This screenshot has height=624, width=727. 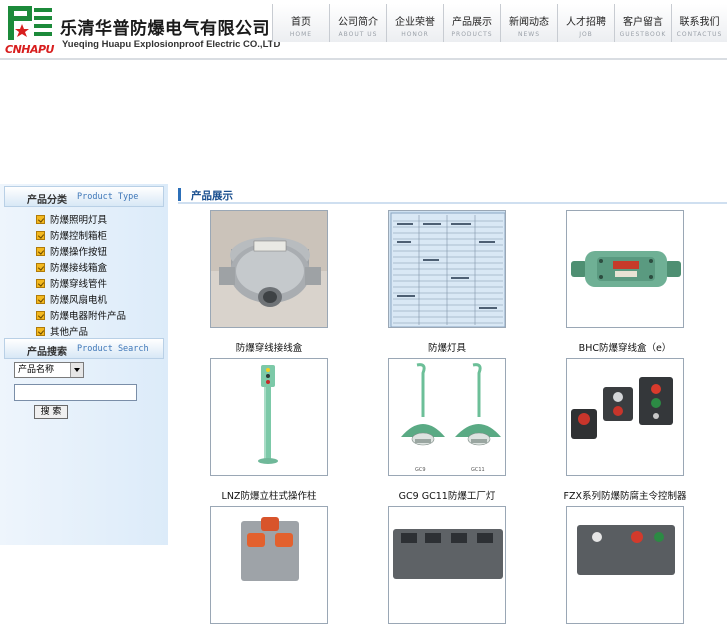 I want to click on search-field-select: 产品名称, so click(x=49, y=370).